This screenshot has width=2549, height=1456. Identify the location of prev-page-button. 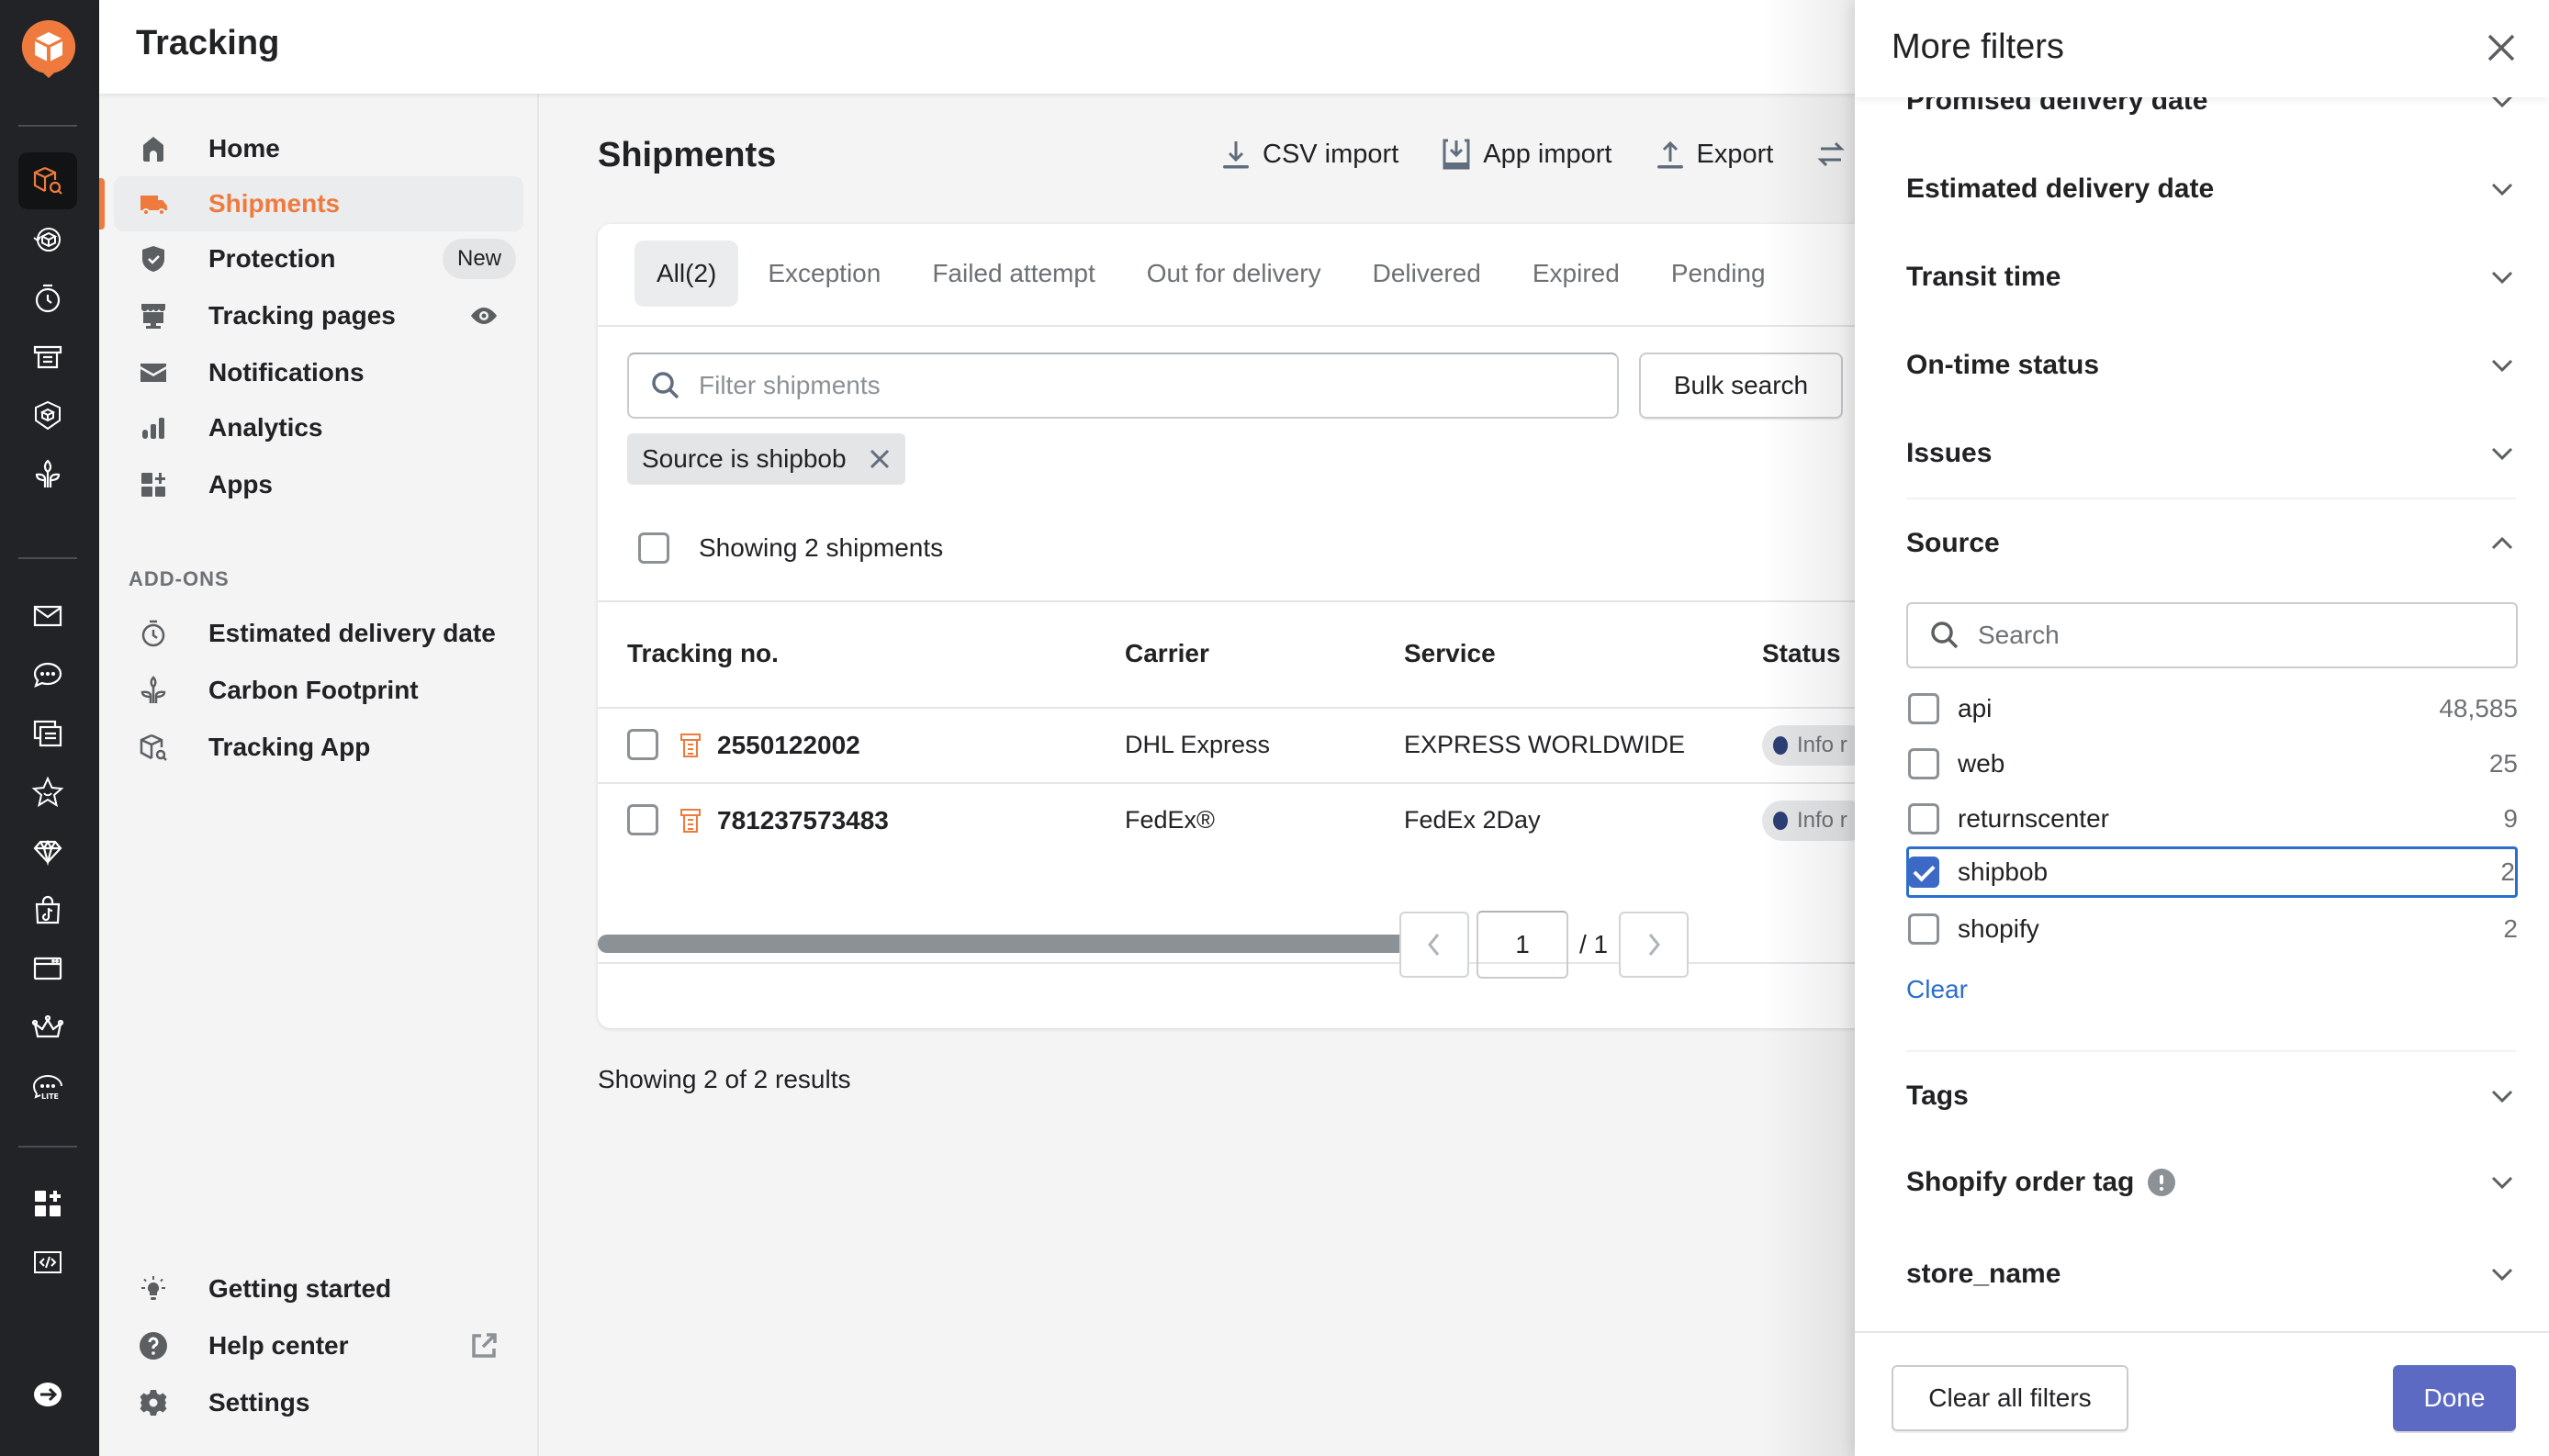
(1434, 945).